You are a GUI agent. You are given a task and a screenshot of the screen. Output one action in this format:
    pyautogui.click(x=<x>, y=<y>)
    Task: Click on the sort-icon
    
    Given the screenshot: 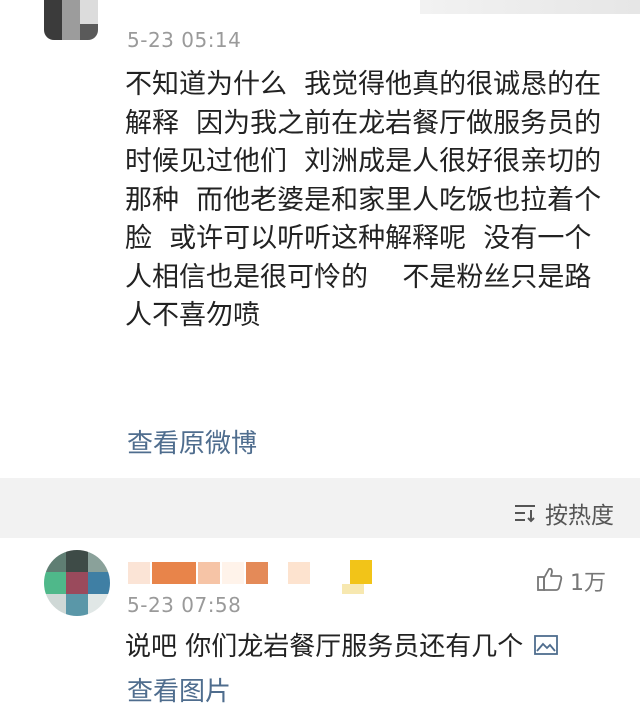 What is the action you would take?
    pyautogui.click(x=525, y=513)
    